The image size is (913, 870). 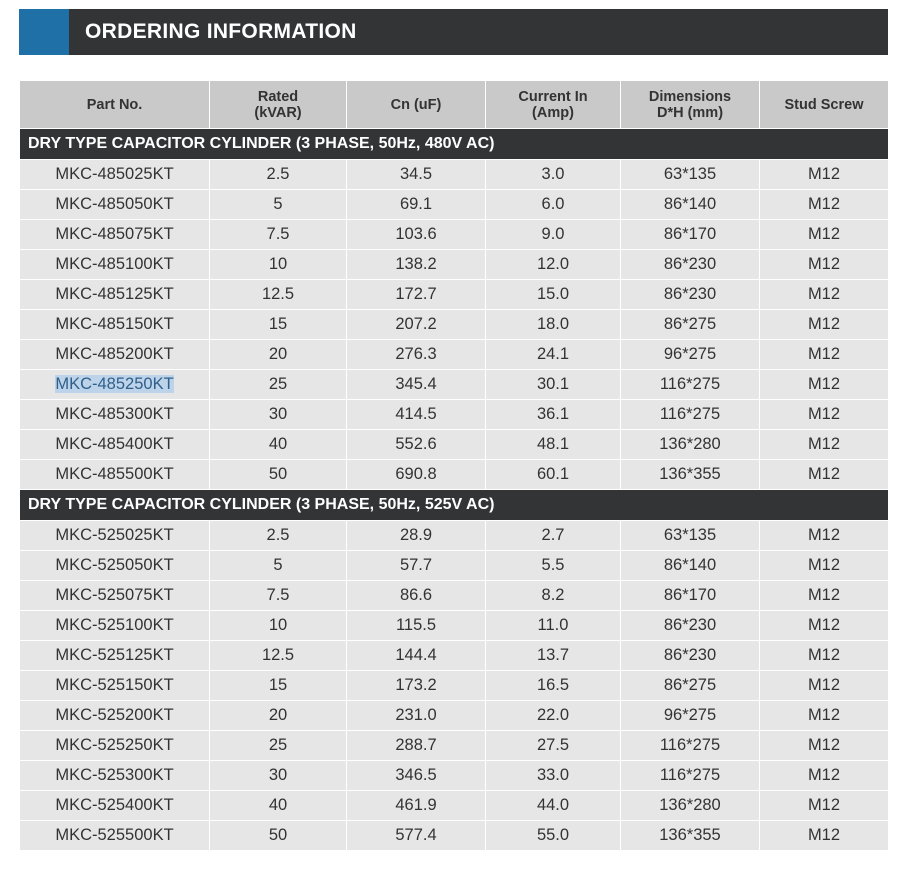 I want to click on table-cell: 2.7, so click(x=553, y=535).